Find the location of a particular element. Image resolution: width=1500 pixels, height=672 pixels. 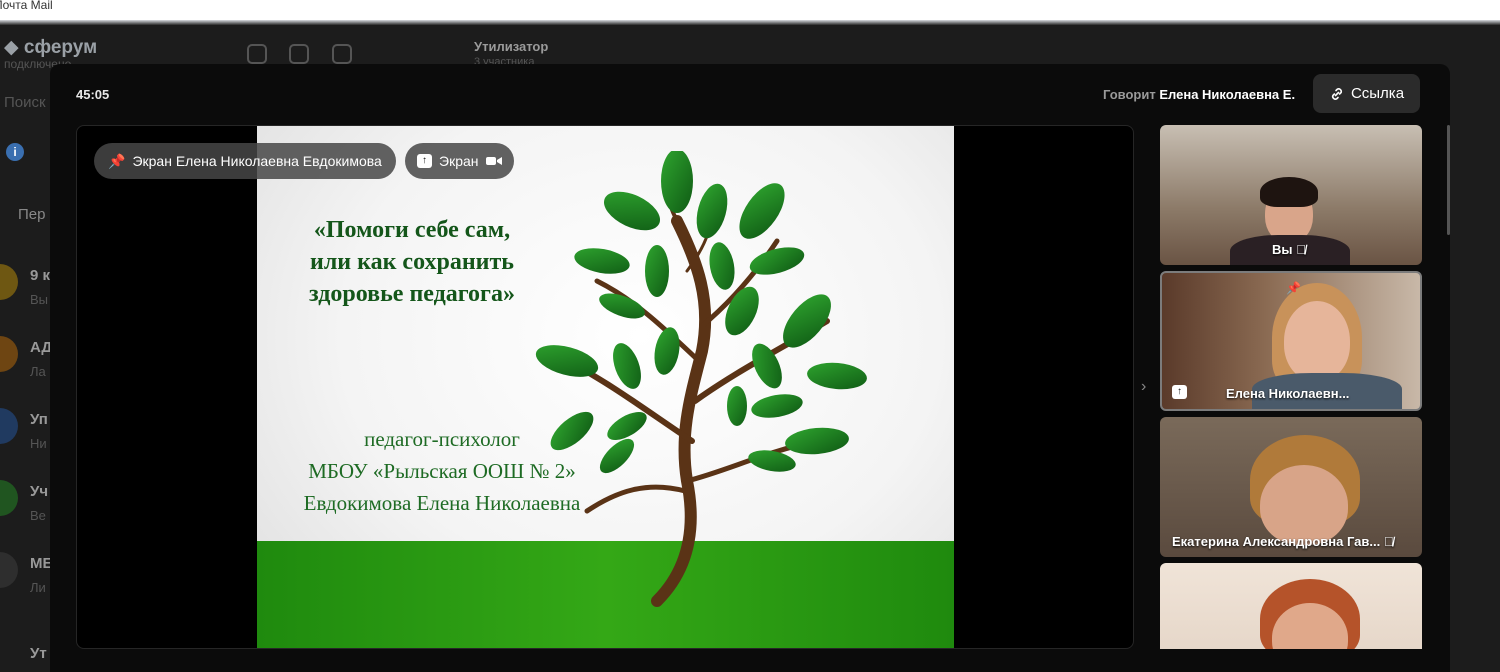

slide-title-line: или как сохранить is located at coordinates (412, 262).